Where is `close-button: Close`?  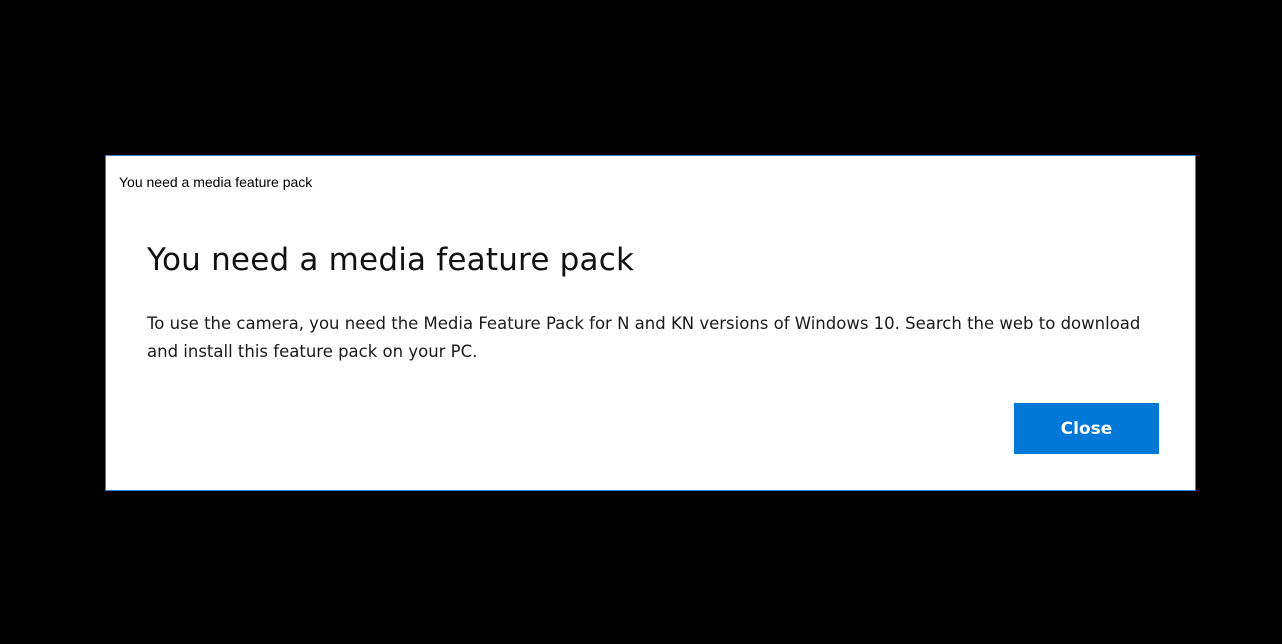
close-button: Close is located at coordinates (1086, 428).